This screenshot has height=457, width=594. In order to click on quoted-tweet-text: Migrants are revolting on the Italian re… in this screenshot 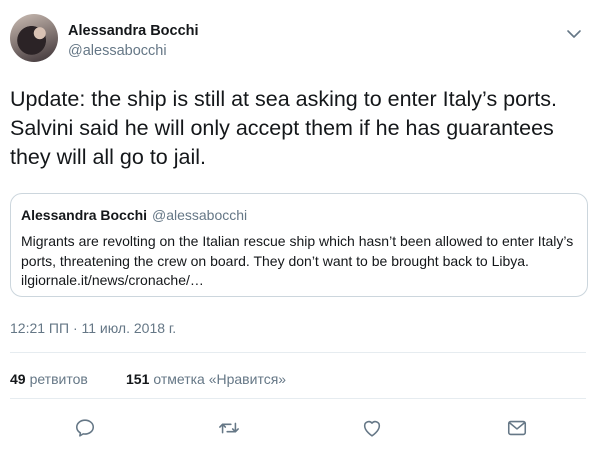, I will do `click(297, 260)`.